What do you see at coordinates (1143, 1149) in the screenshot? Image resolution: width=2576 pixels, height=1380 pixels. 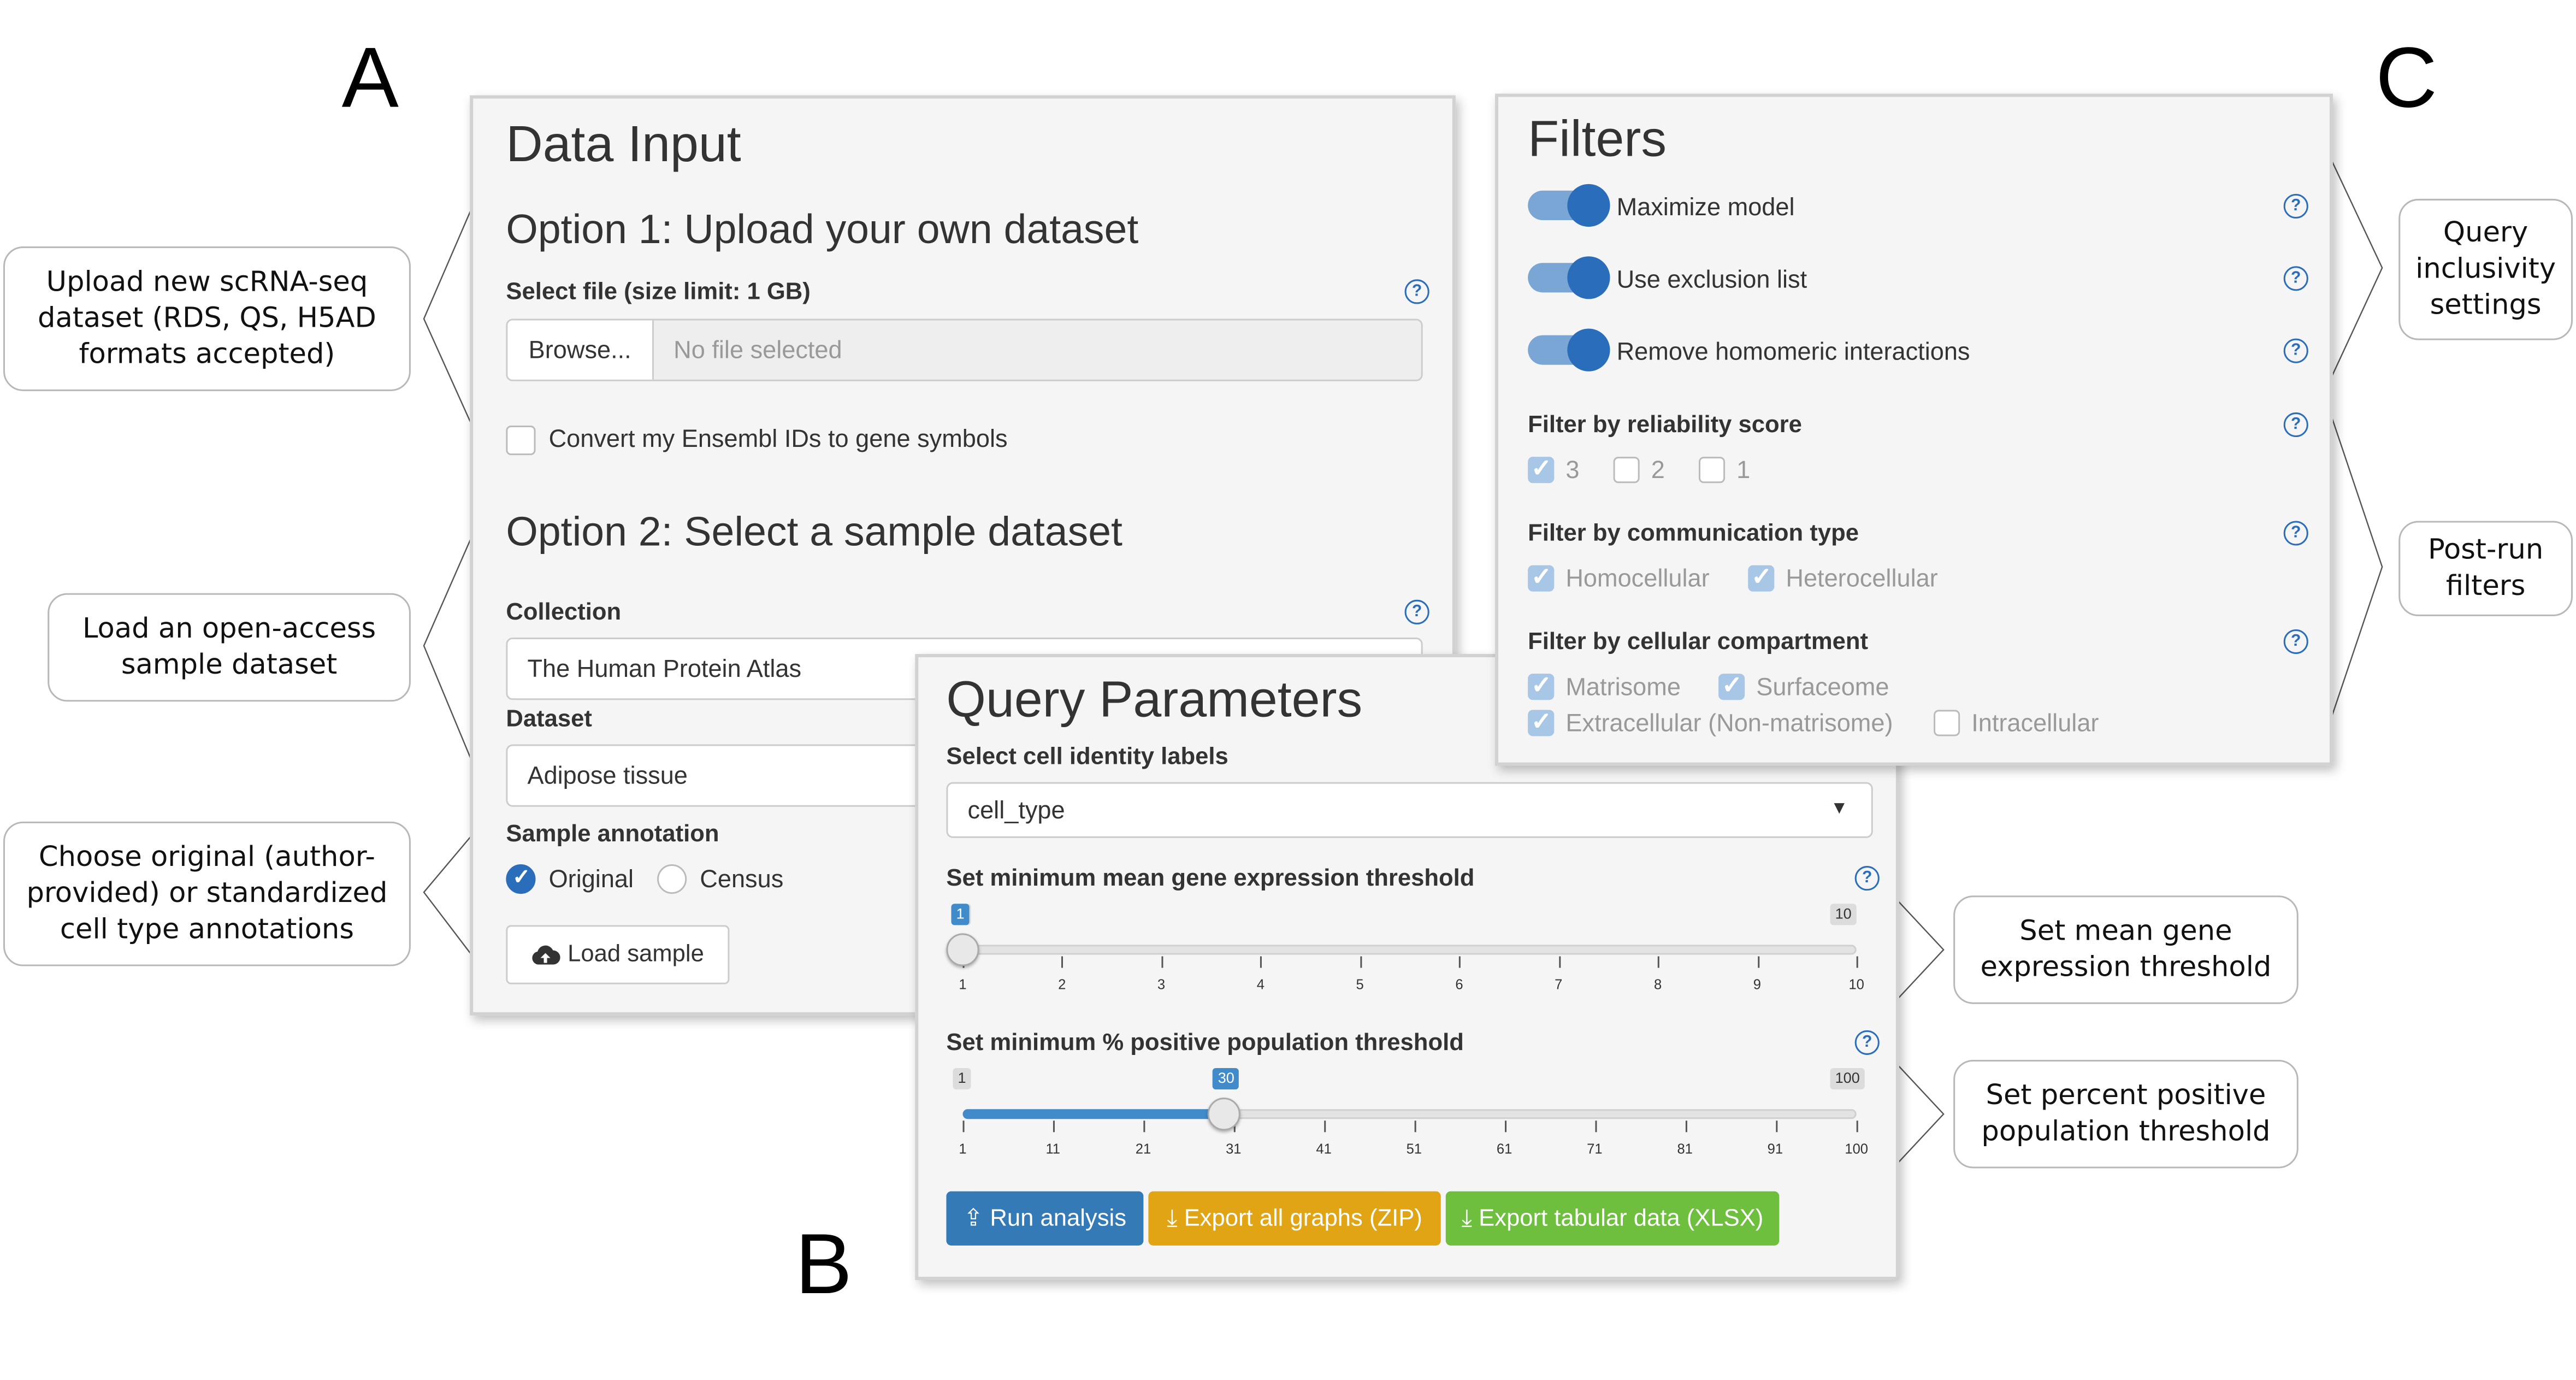 I see `pct-slider-tick-label: 21` at bounding box center [1143, 1149].